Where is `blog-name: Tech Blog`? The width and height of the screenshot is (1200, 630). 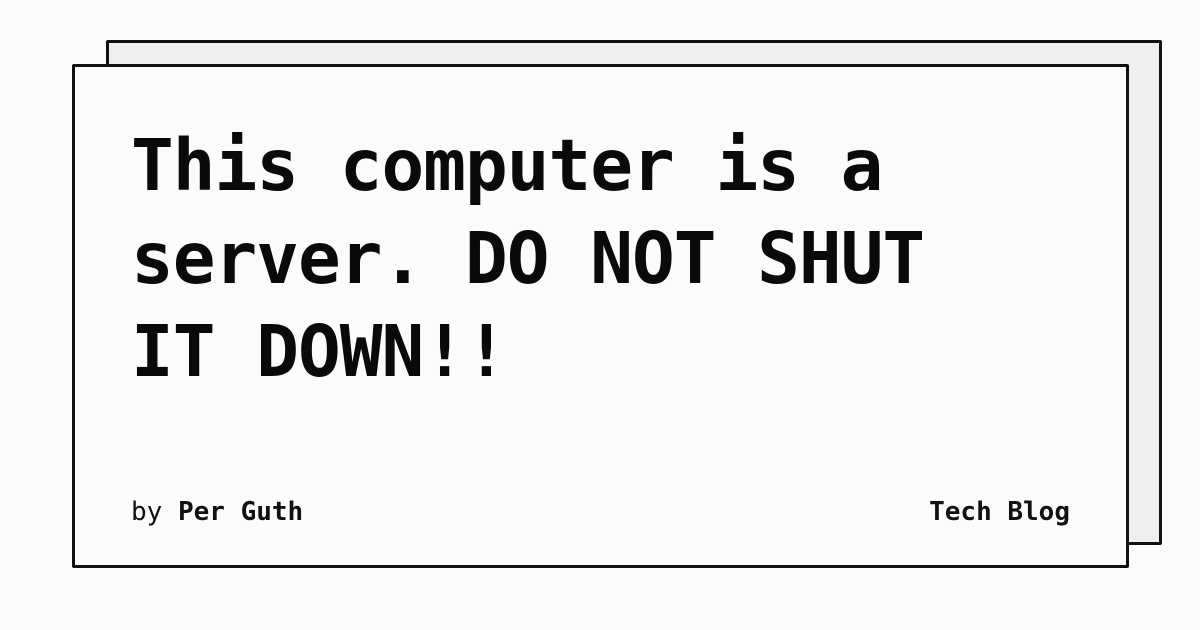 blog-name: Tech Blog is located at coordinates (999, 512).